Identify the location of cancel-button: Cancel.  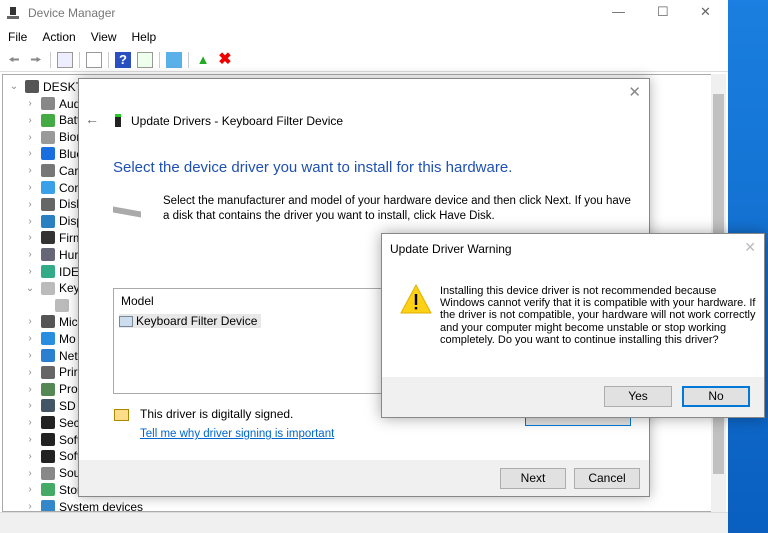
(607, 478).